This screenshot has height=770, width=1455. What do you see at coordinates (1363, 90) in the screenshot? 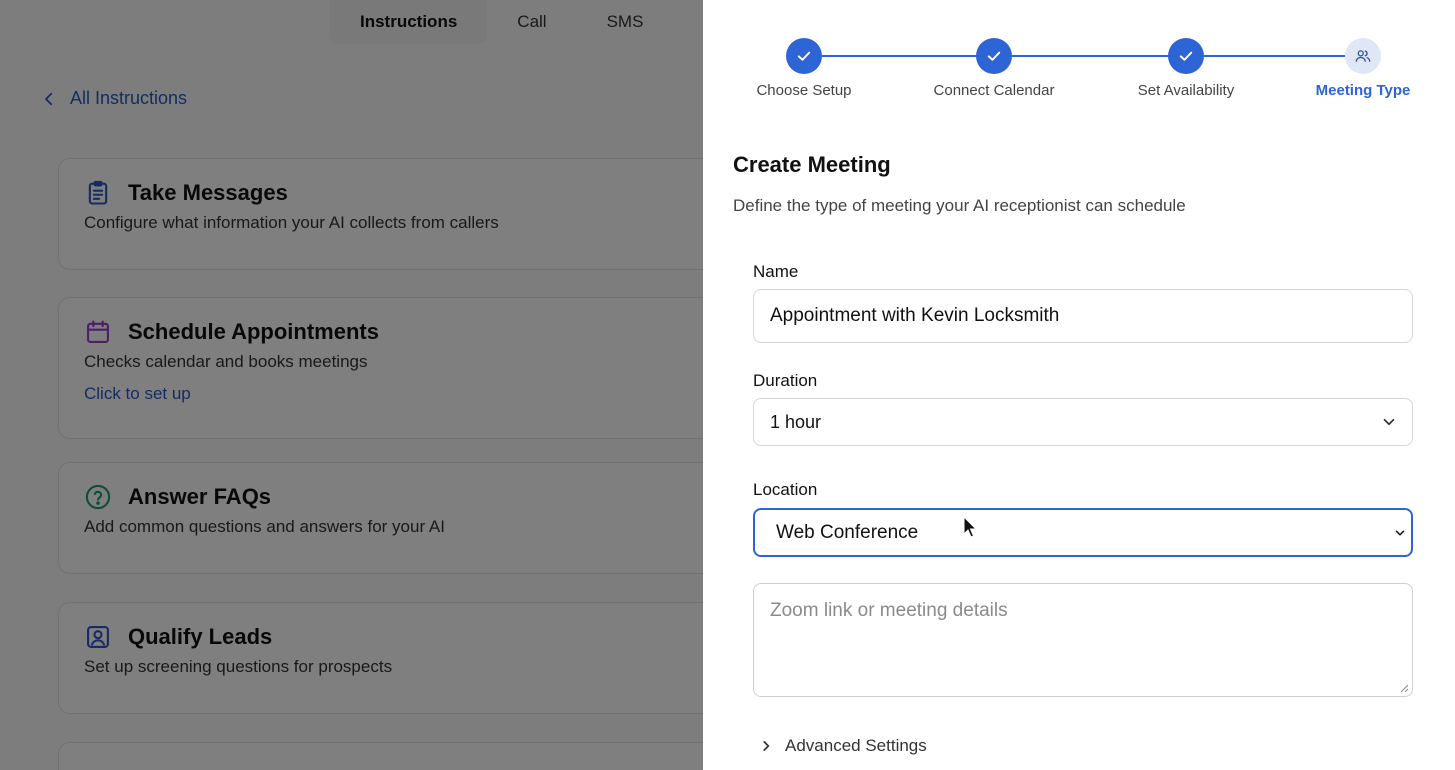
I see `step-label-meeting-type: Meeting Type` at bounding box center [1363, 90].